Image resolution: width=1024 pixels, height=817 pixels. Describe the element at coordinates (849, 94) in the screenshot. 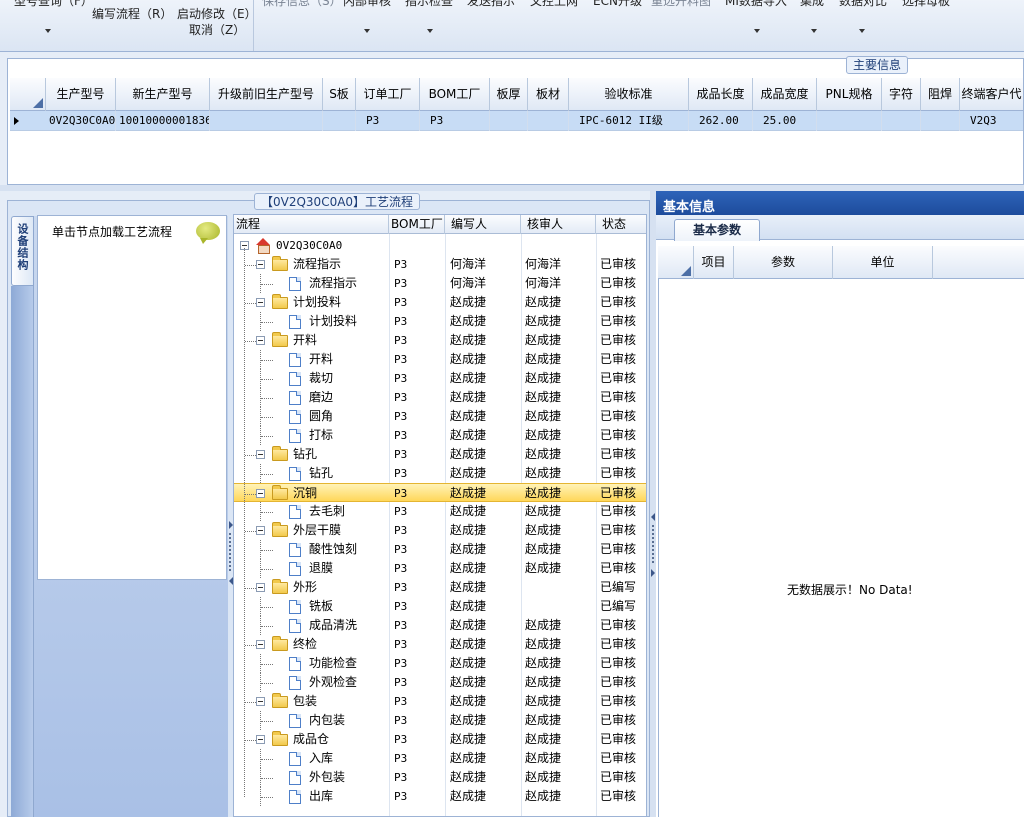

I see `col-header: PNL规格` at that location.